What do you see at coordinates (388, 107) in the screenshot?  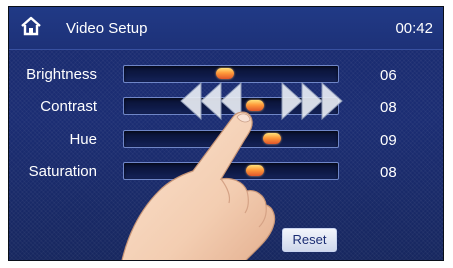 I see `contrast-value: 08` at bounding box center [388, 107].